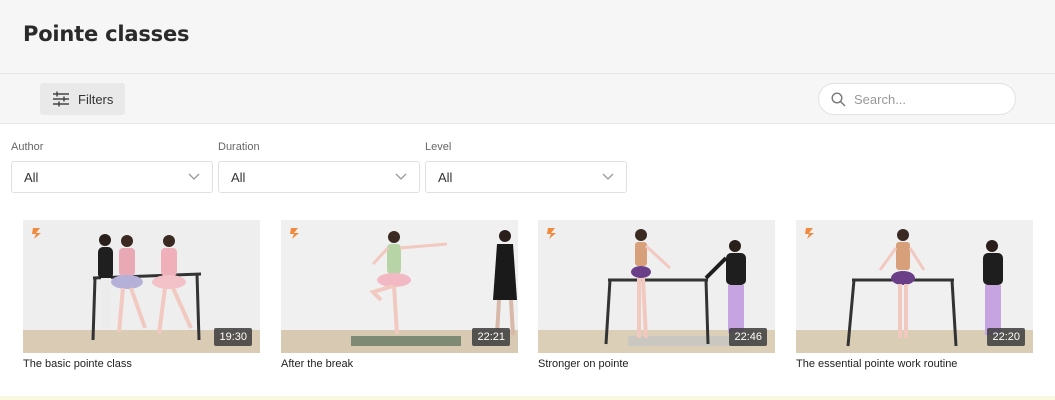 Image resolution: width=1055 pixels, height=400 pixels. I want to click on search-box, so click(917, 99).